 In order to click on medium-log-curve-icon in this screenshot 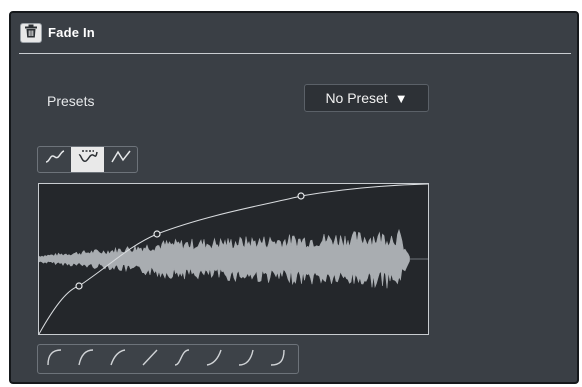, I will do `click(86, 359)`.